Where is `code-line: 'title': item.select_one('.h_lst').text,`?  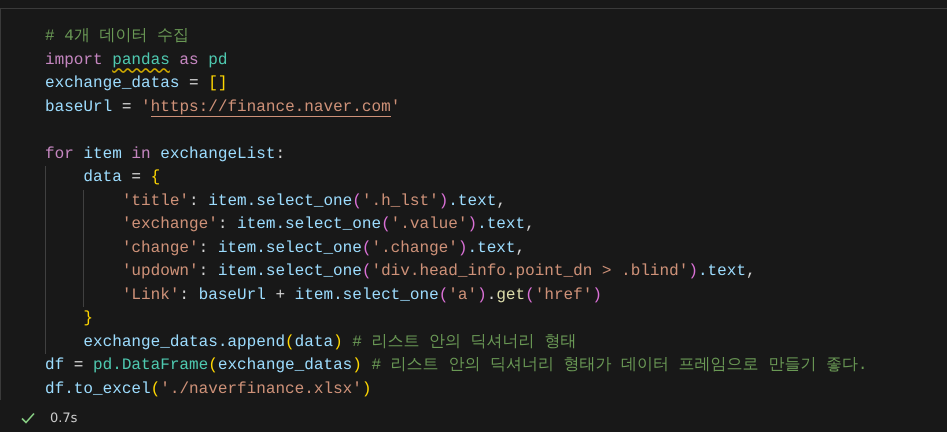 code-line: 'title': item.select_one('.h_lst').text, is located at coordinates (314, 201).